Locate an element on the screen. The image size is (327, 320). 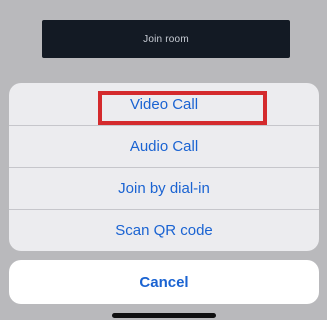
video-call-option: Video Call is located at coordinates (164, 104).